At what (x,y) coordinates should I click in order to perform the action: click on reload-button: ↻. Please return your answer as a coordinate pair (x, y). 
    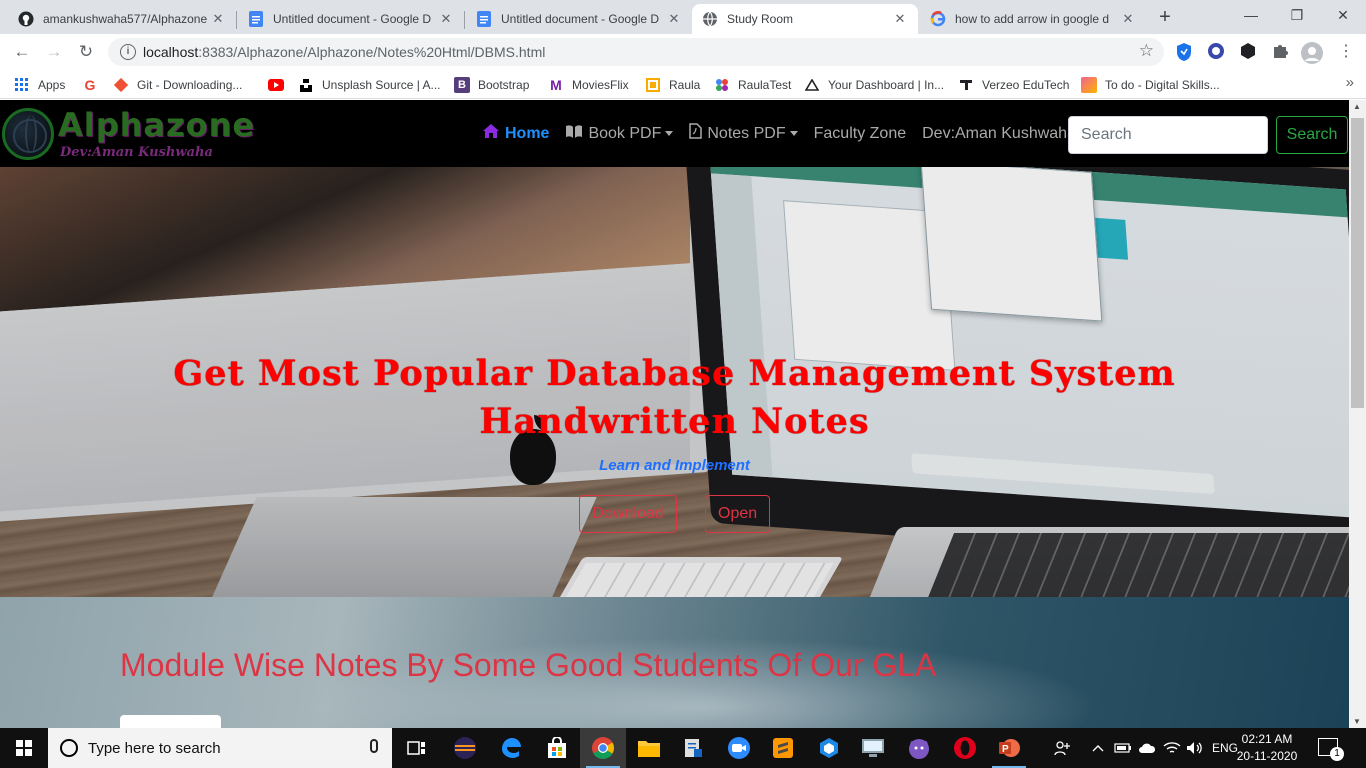
    Looking at the image, I should click on (86, 52).